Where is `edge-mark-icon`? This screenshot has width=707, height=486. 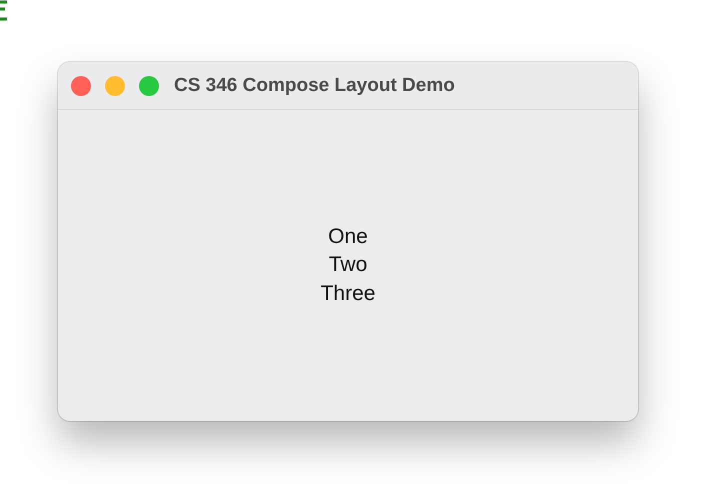 edge-mark-icon is located at coordinates (4, 11).